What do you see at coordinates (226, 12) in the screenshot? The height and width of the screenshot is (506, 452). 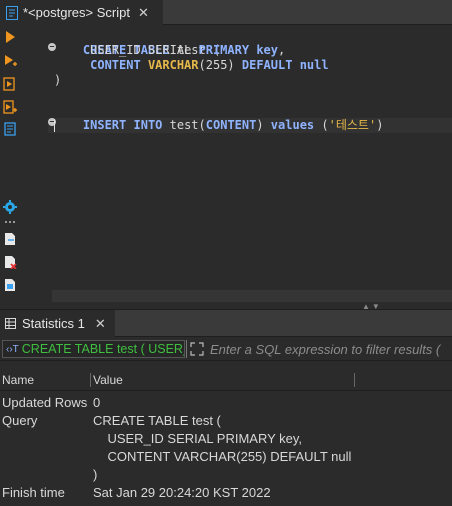 I see `editor-tab-strip: *<postgres> Script ✕` at bounding box center [226, 12].